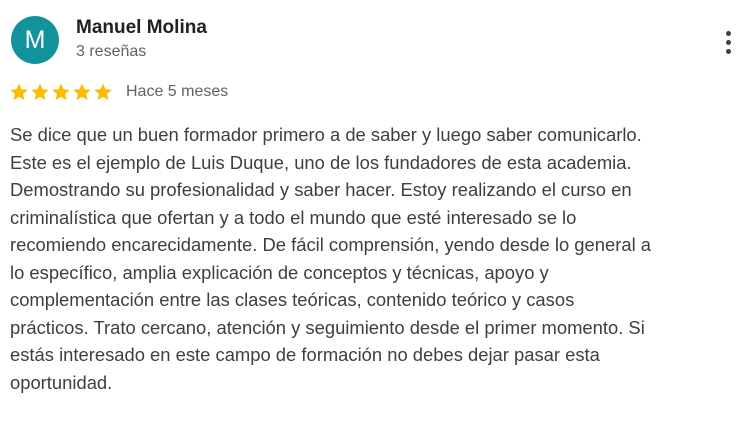  Describe the element at coordinates (61, 382) in the screenshot. I see `review-text-line: oportunidad.` at that location.